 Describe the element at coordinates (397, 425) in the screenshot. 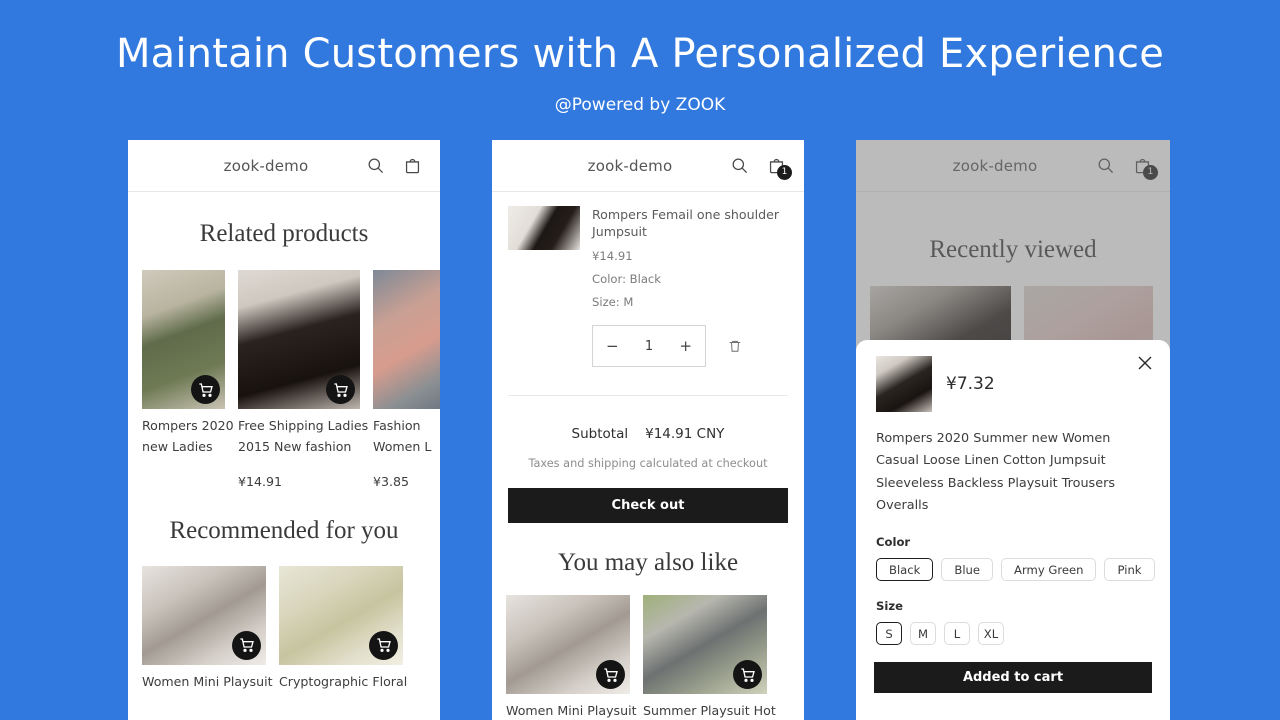

I see `product-name-line1: Fashion` at that location.